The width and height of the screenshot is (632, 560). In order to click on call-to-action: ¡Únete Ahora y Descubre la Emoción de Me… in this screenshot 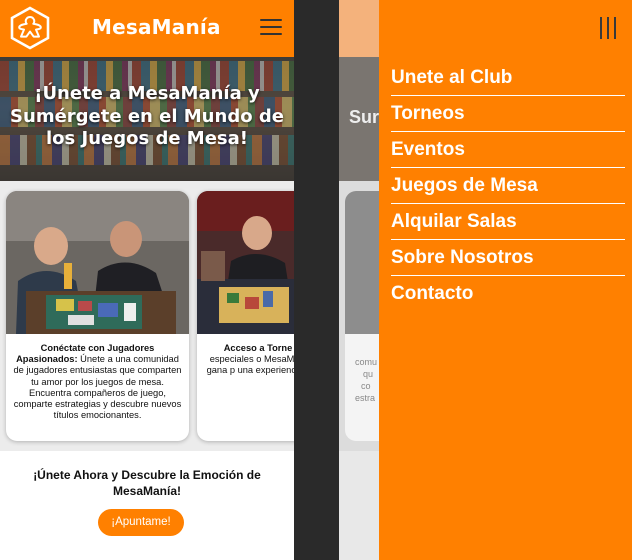, I will do `click(147, 505)`.